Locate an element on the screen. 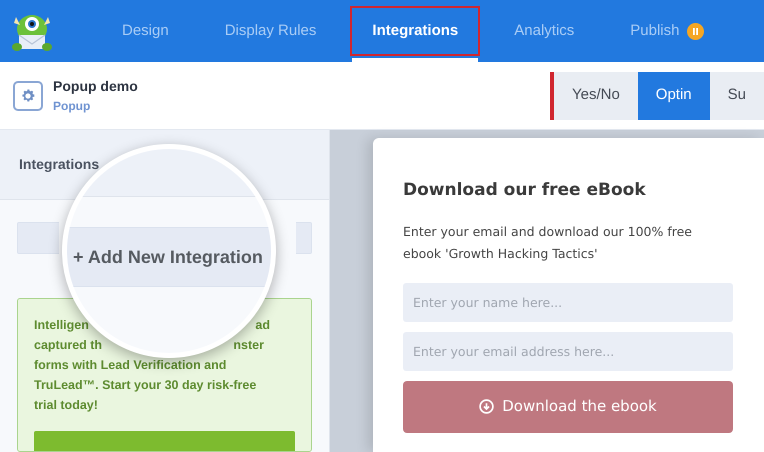  campaign-title: Popup demo is located at coordinates (95, 86).